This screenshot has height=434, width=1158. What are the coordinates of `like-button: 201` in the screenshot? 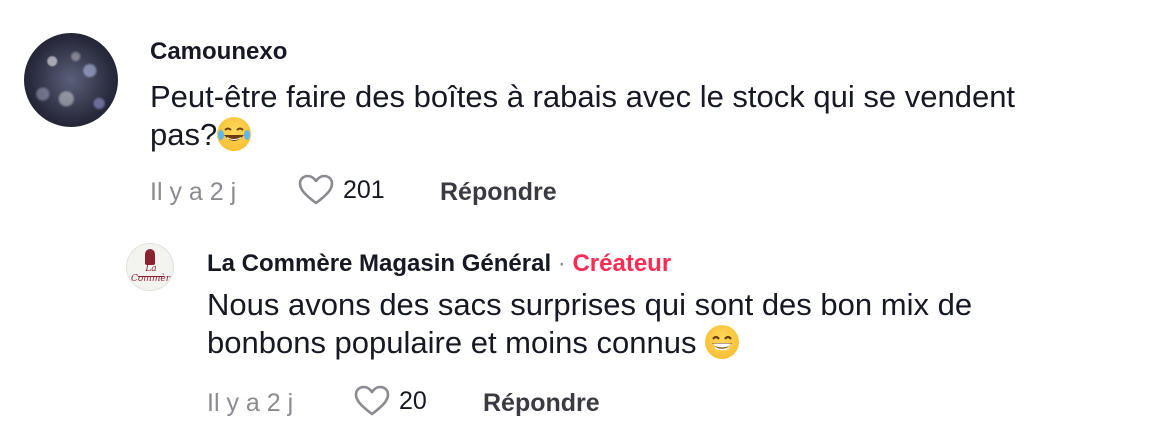 It's located at (341, 190).